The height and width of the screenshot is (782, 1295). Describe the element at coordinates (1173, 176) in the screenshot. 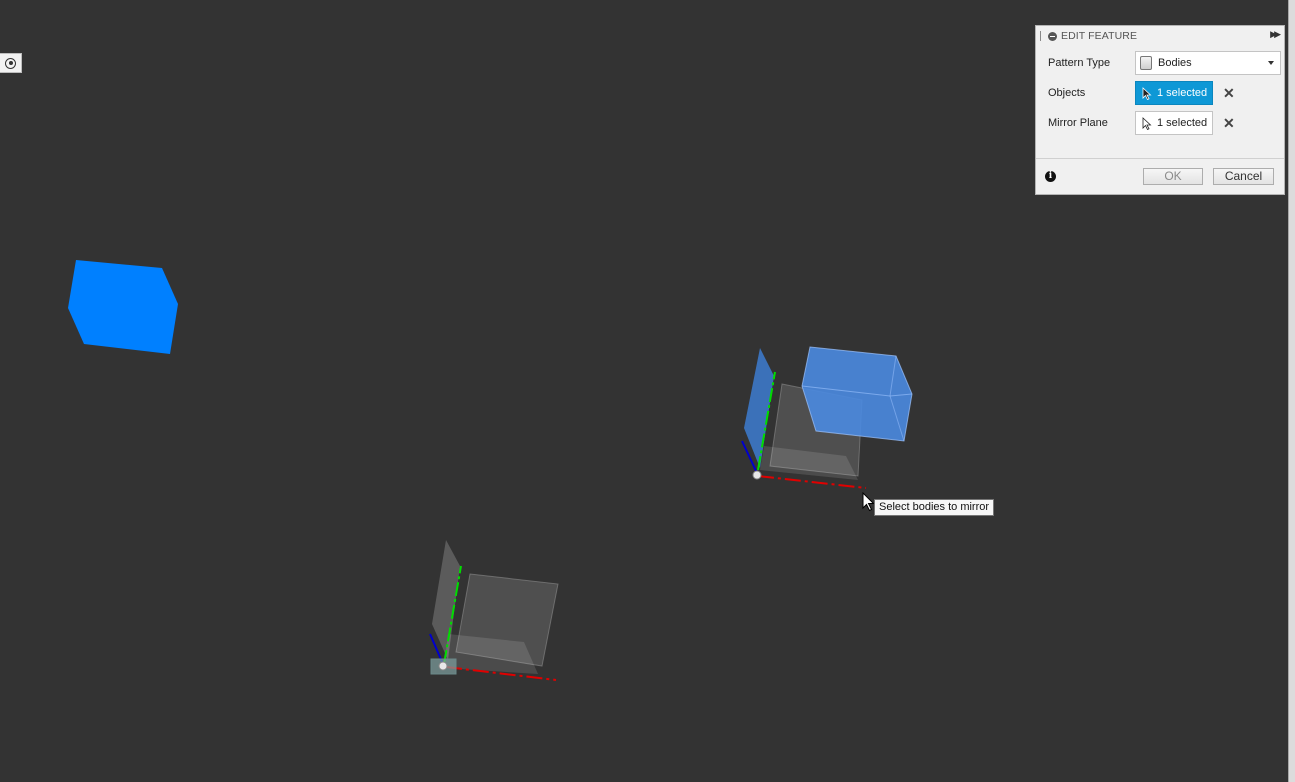

I see `ok-button: OK` at that location.